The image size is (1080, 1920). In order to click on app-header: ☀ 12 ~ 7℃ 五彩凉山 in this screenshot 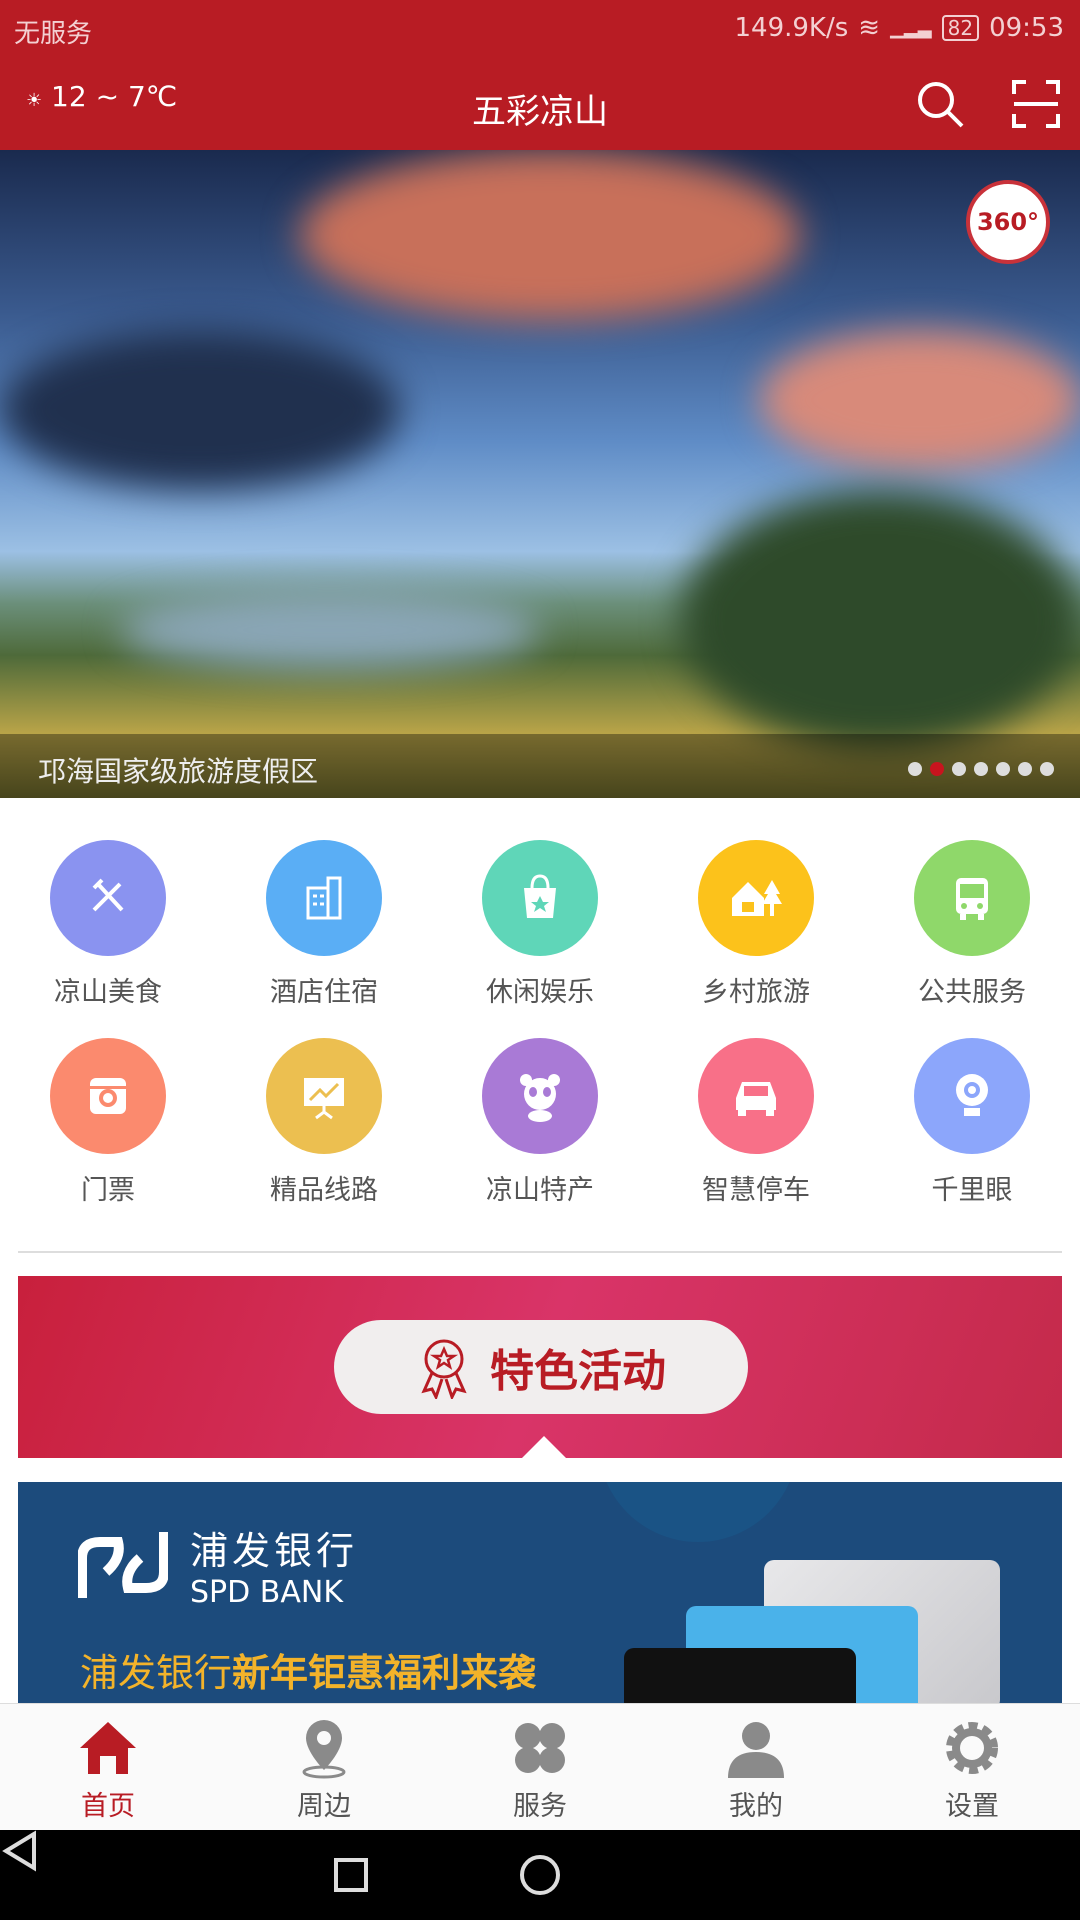, I will do `click(540, 105)`.